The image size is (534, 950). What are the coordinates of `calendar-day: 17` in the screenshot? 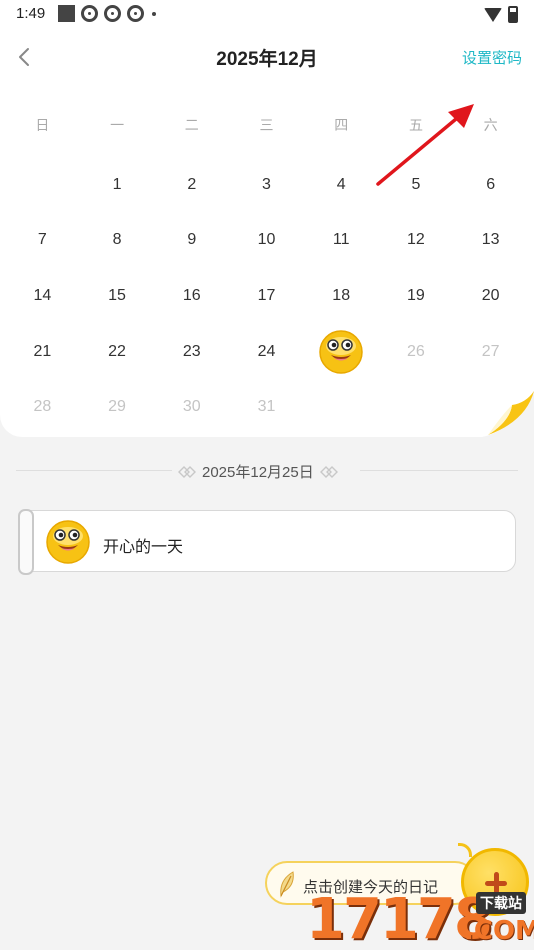 It's located at (266, 296).